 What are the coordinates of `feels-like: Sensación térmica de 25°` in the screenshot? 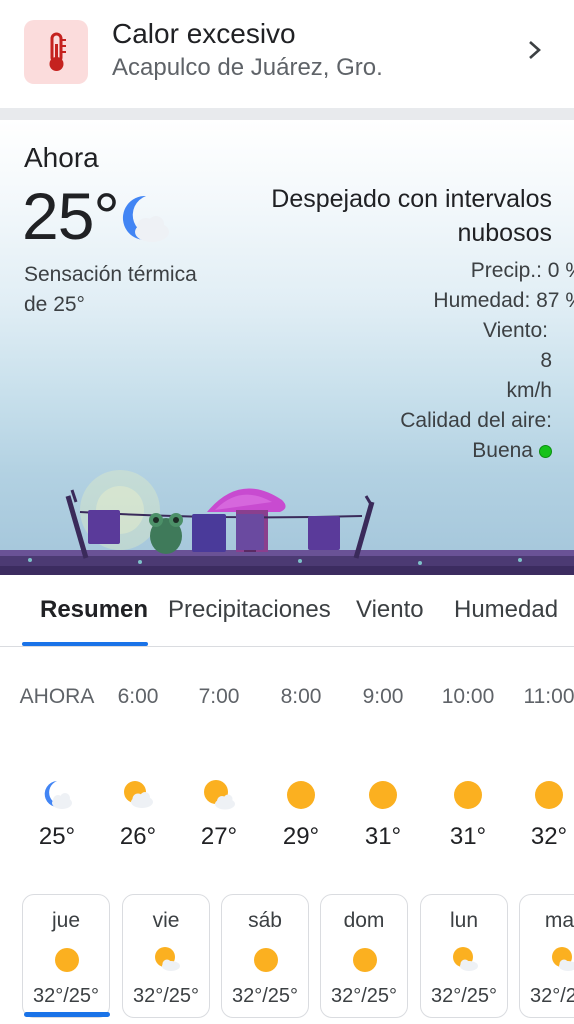 It's located at (110, 289).